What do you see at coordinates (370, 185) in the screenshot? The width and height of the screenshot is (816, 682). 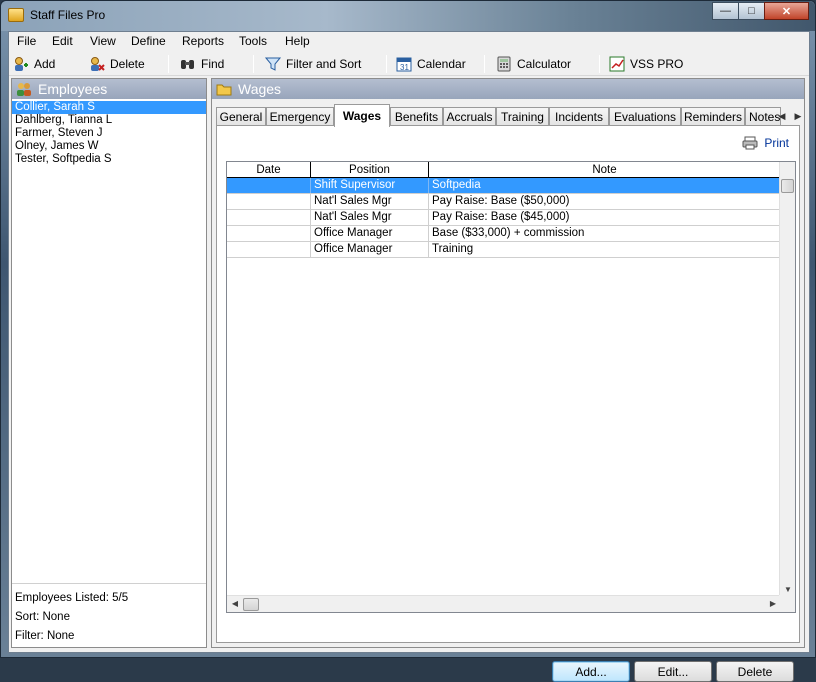 I see `position-cell: Shift Supervisor` at bounding box center [370, 185].